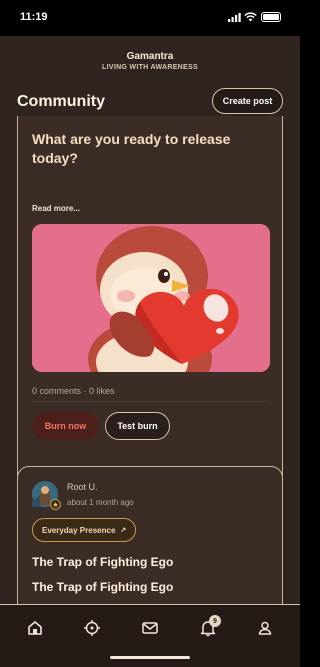  Describe the element at coordinates (131, 148) in the screenshot. I see `post-question: What are you ready to release today?` at that location.